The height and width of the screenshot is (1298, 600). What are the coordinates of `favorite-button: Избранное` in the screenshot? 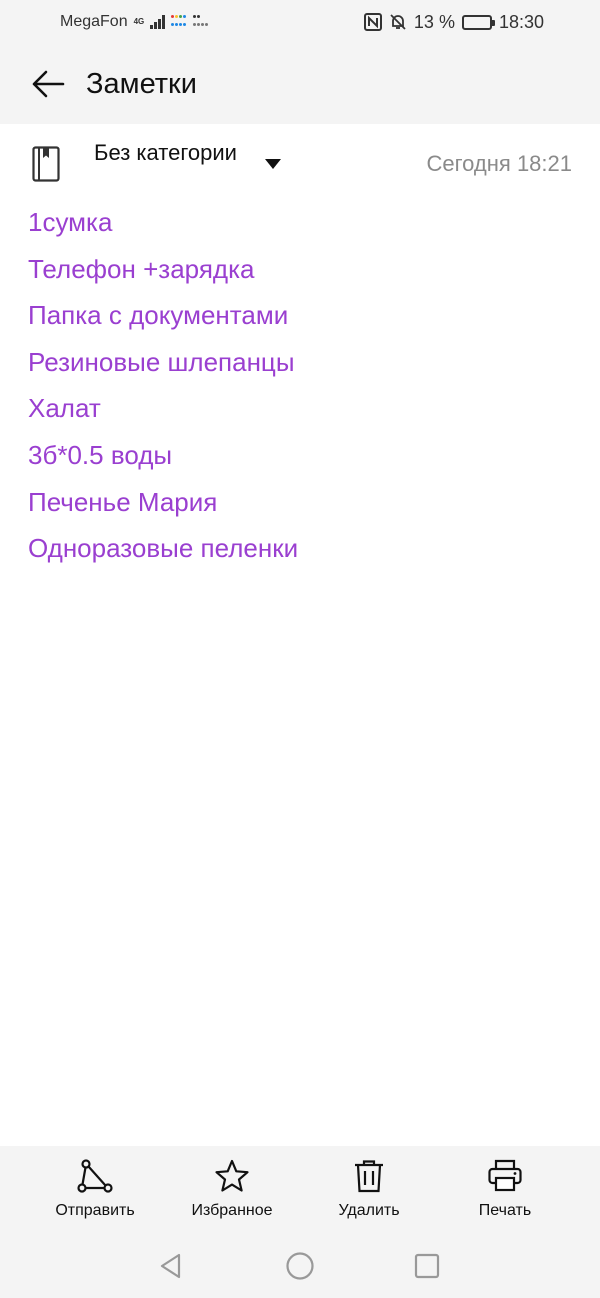 It's located at (232, 1190).